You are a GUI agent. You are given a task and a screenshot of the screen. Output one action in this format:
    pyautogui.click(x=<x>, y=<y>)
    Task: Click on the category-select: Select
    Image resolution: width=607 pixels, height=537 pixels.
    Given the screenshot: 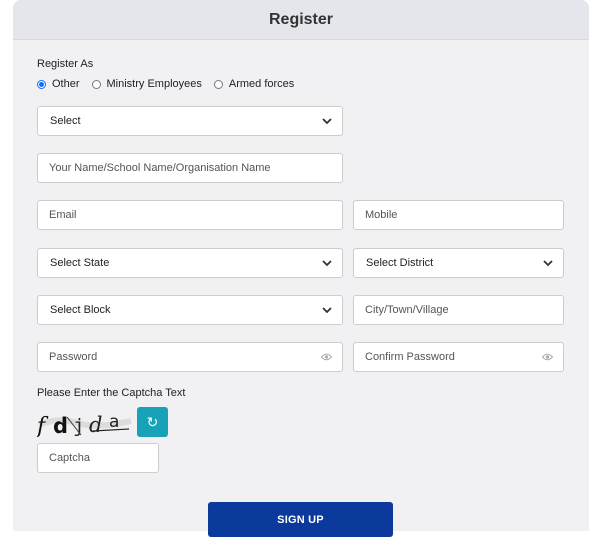 What is the action you would take?
    pyautogui.click(x=190, y=121)
    